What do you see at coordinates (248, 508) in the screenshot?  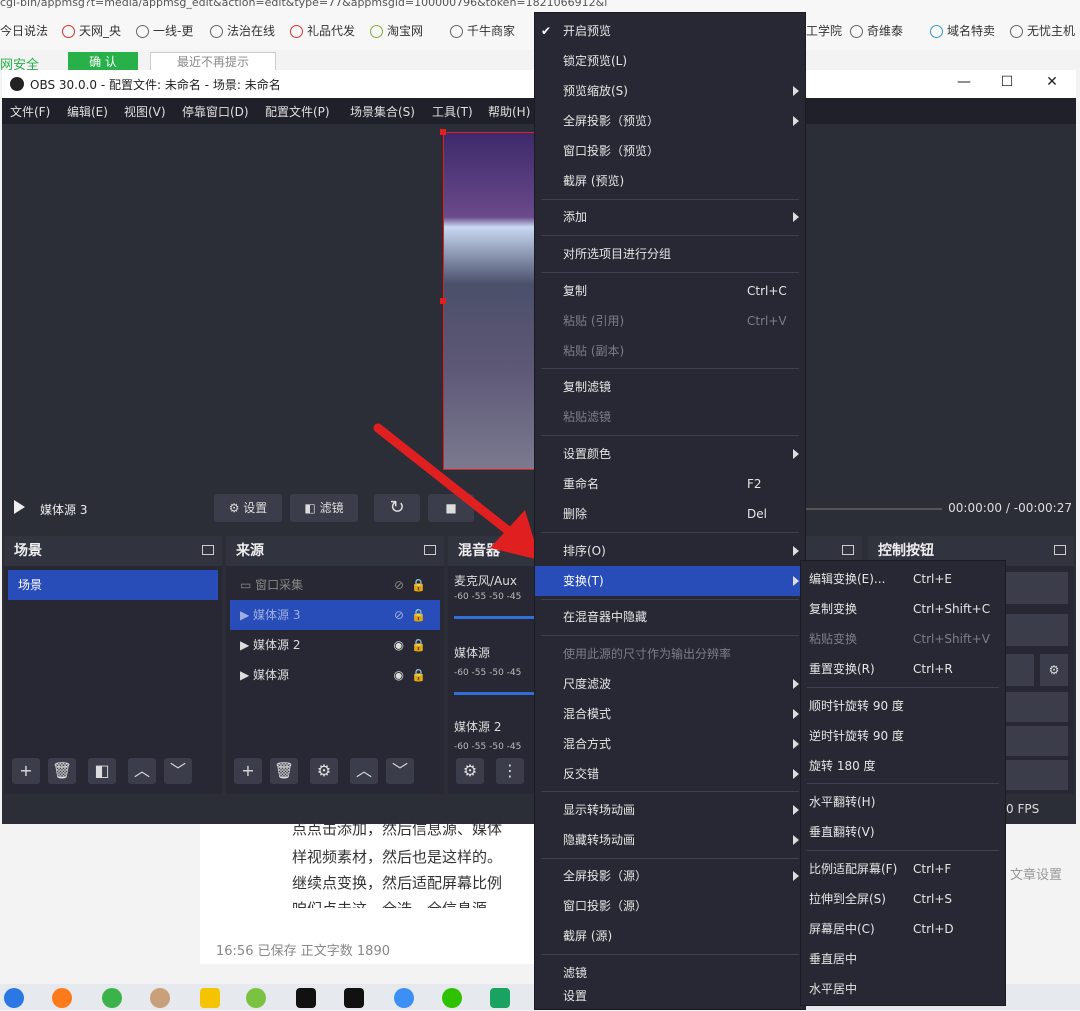 I see `settings-button: ⚙ 设置` at bounding box center [248, 508].